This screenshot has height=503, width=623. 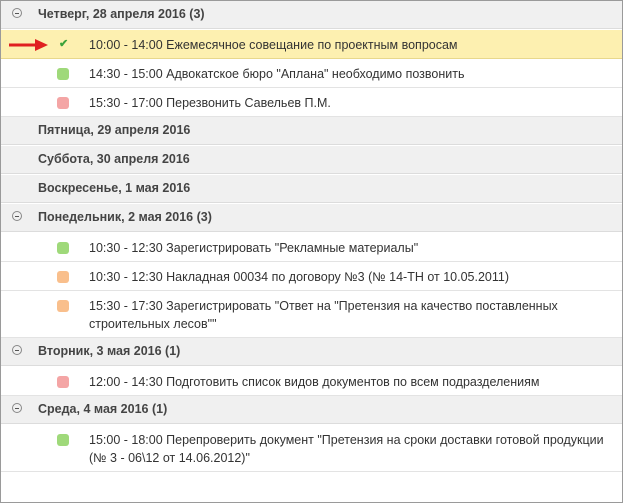 What do you see at coordinates (311, 189) in the screenshot?
I see `day-group-header: Воскресенье, 1 мая 2016` at bounding box center [311, 189].